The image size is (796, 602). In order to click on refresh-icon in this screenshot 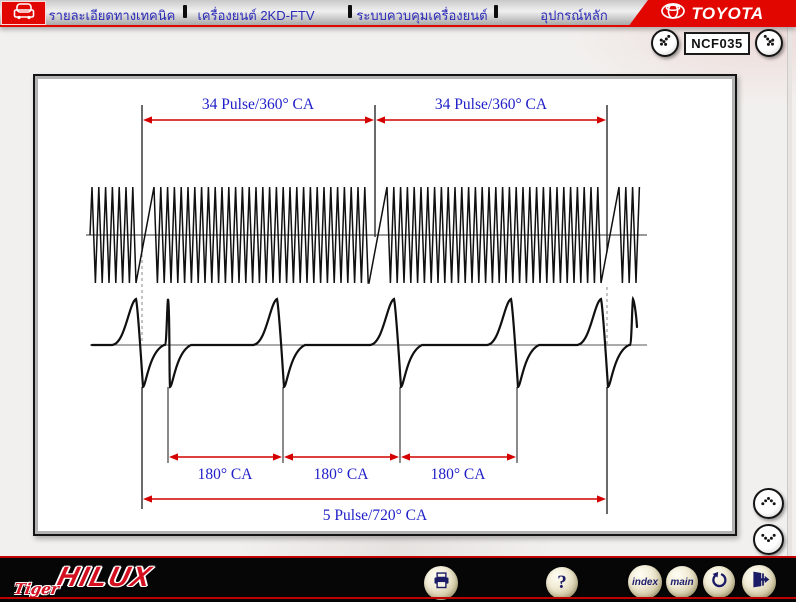, I will do `click(719, 582)`.